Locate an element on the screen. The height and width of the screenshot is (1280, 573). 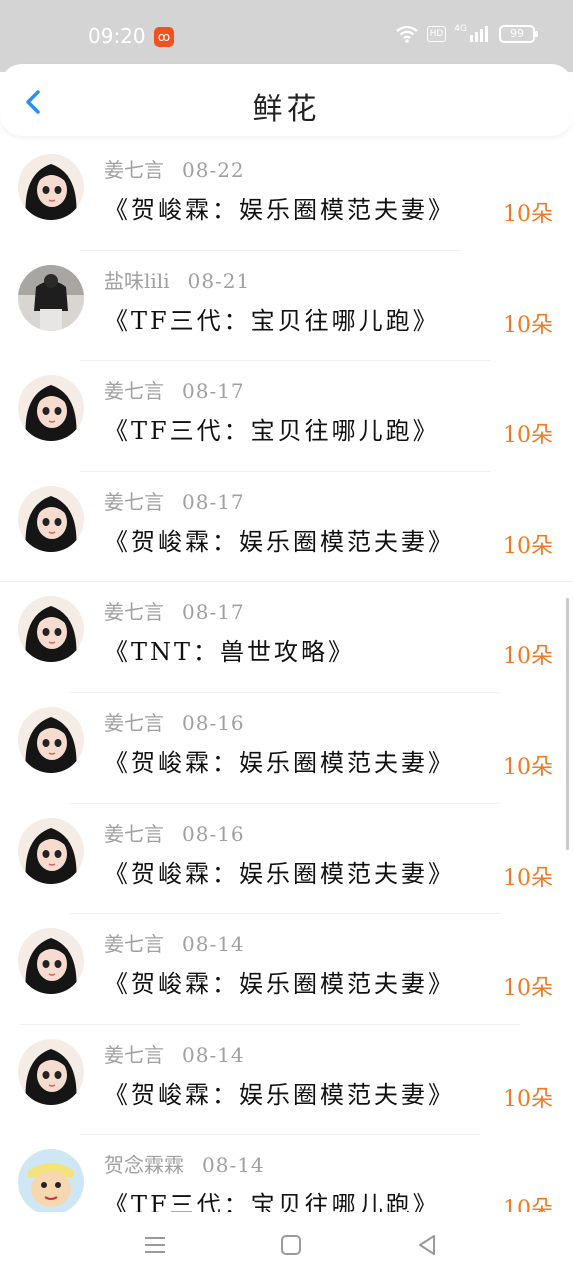
navigation-bar is located at coordinates (286, 1246).